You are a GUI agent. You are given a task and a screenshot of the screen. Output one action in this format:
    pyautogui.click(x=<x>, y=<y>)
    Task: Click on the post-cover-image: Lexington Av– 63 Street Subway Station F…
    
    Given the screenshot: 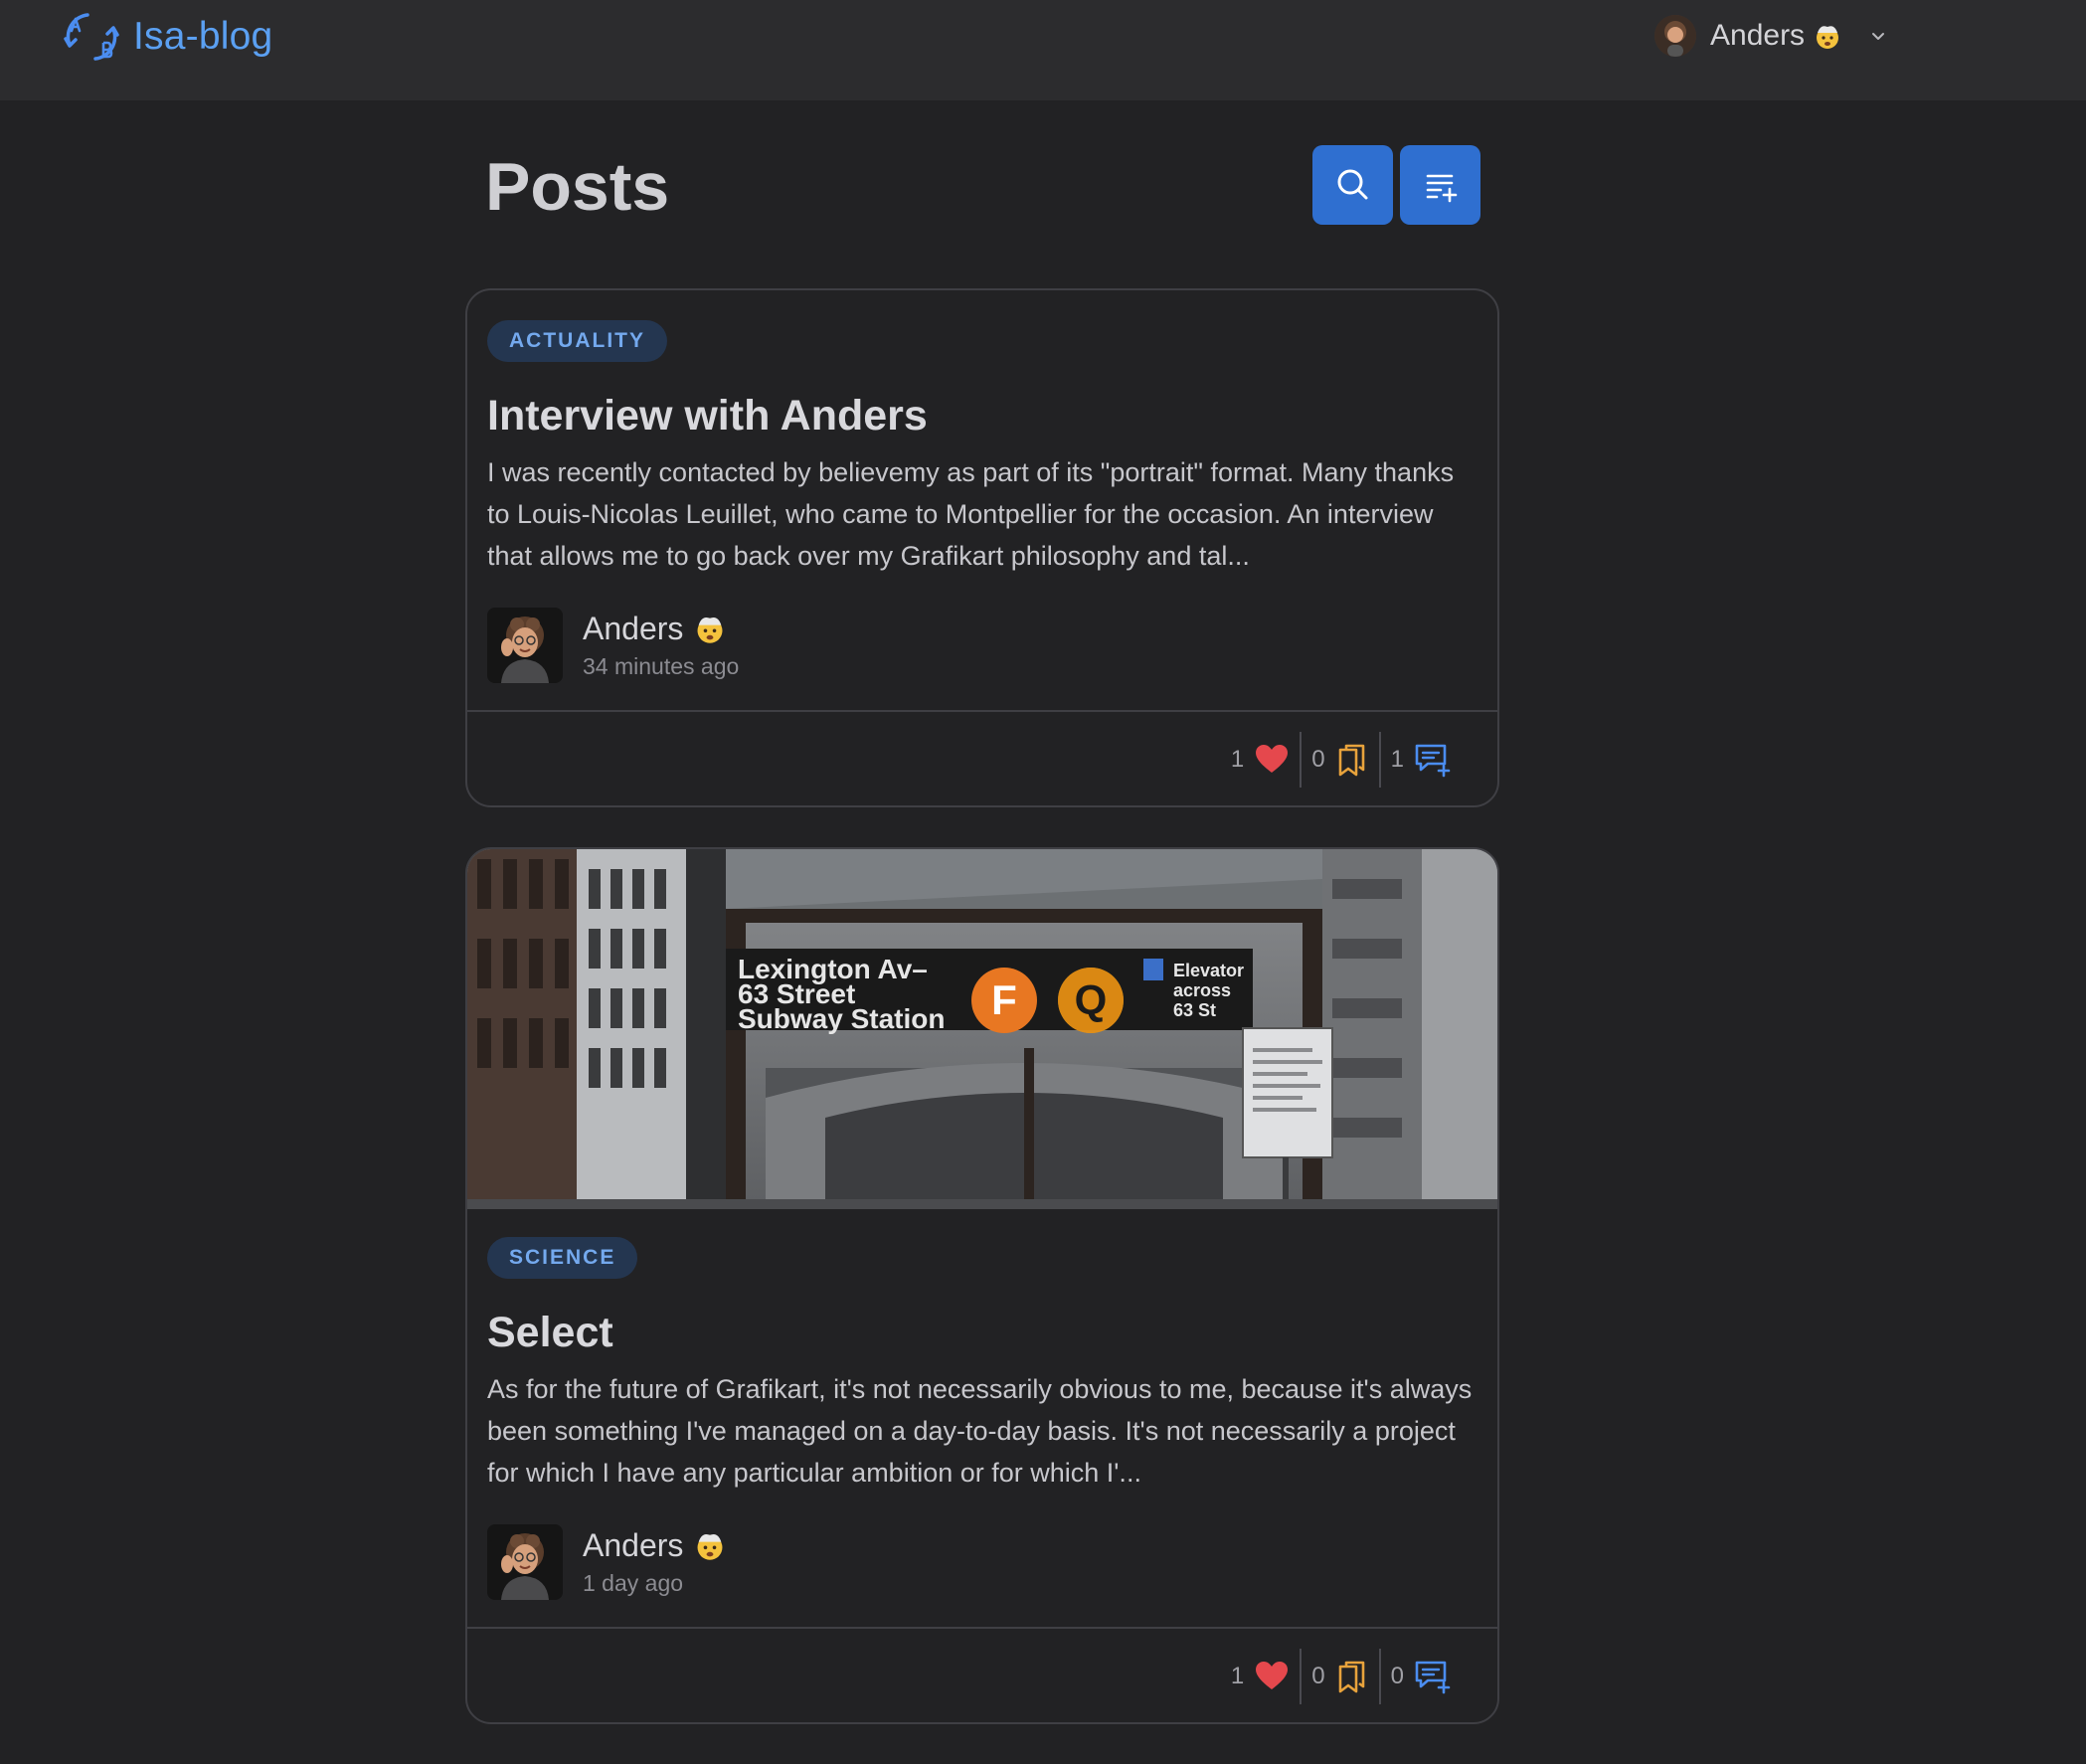 What is the action you would take?
    pyautogui.click(x=982, y=1029)
    